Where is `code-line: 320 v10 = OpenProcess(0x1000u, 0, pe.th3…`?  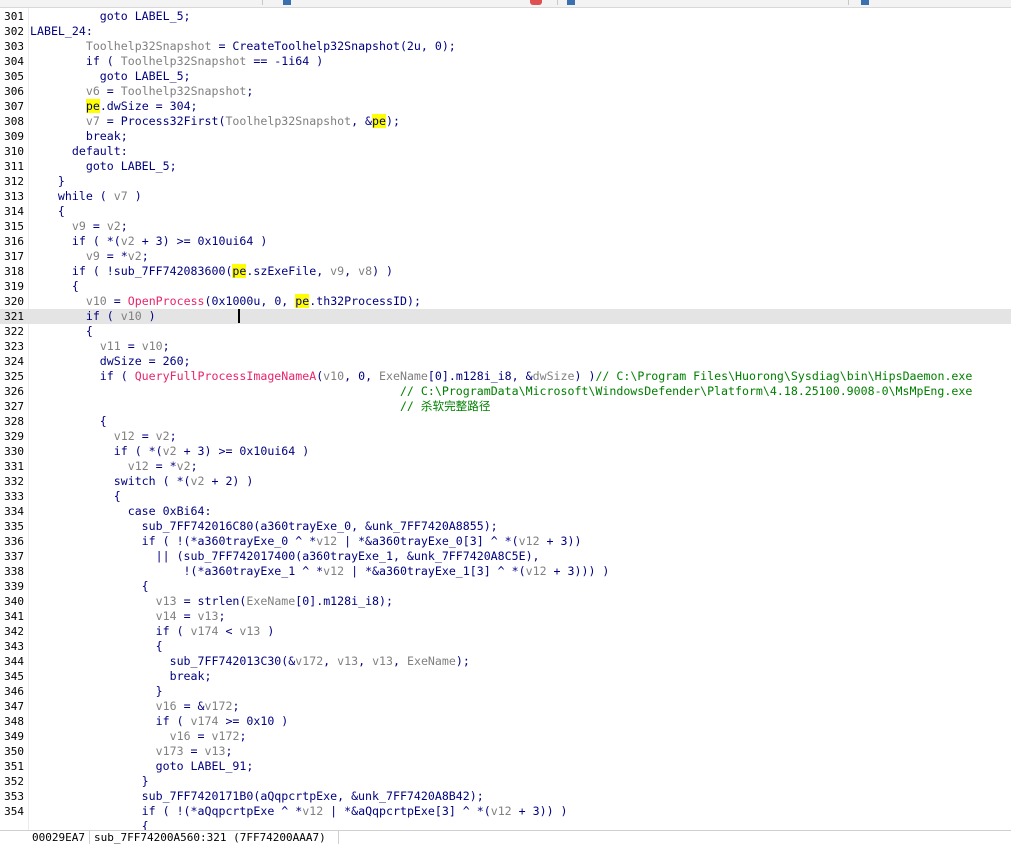 code-line: 320 v10 = OpenProcess(0x1000u, 0, pe.th3… is located at coordinates (505, 301).